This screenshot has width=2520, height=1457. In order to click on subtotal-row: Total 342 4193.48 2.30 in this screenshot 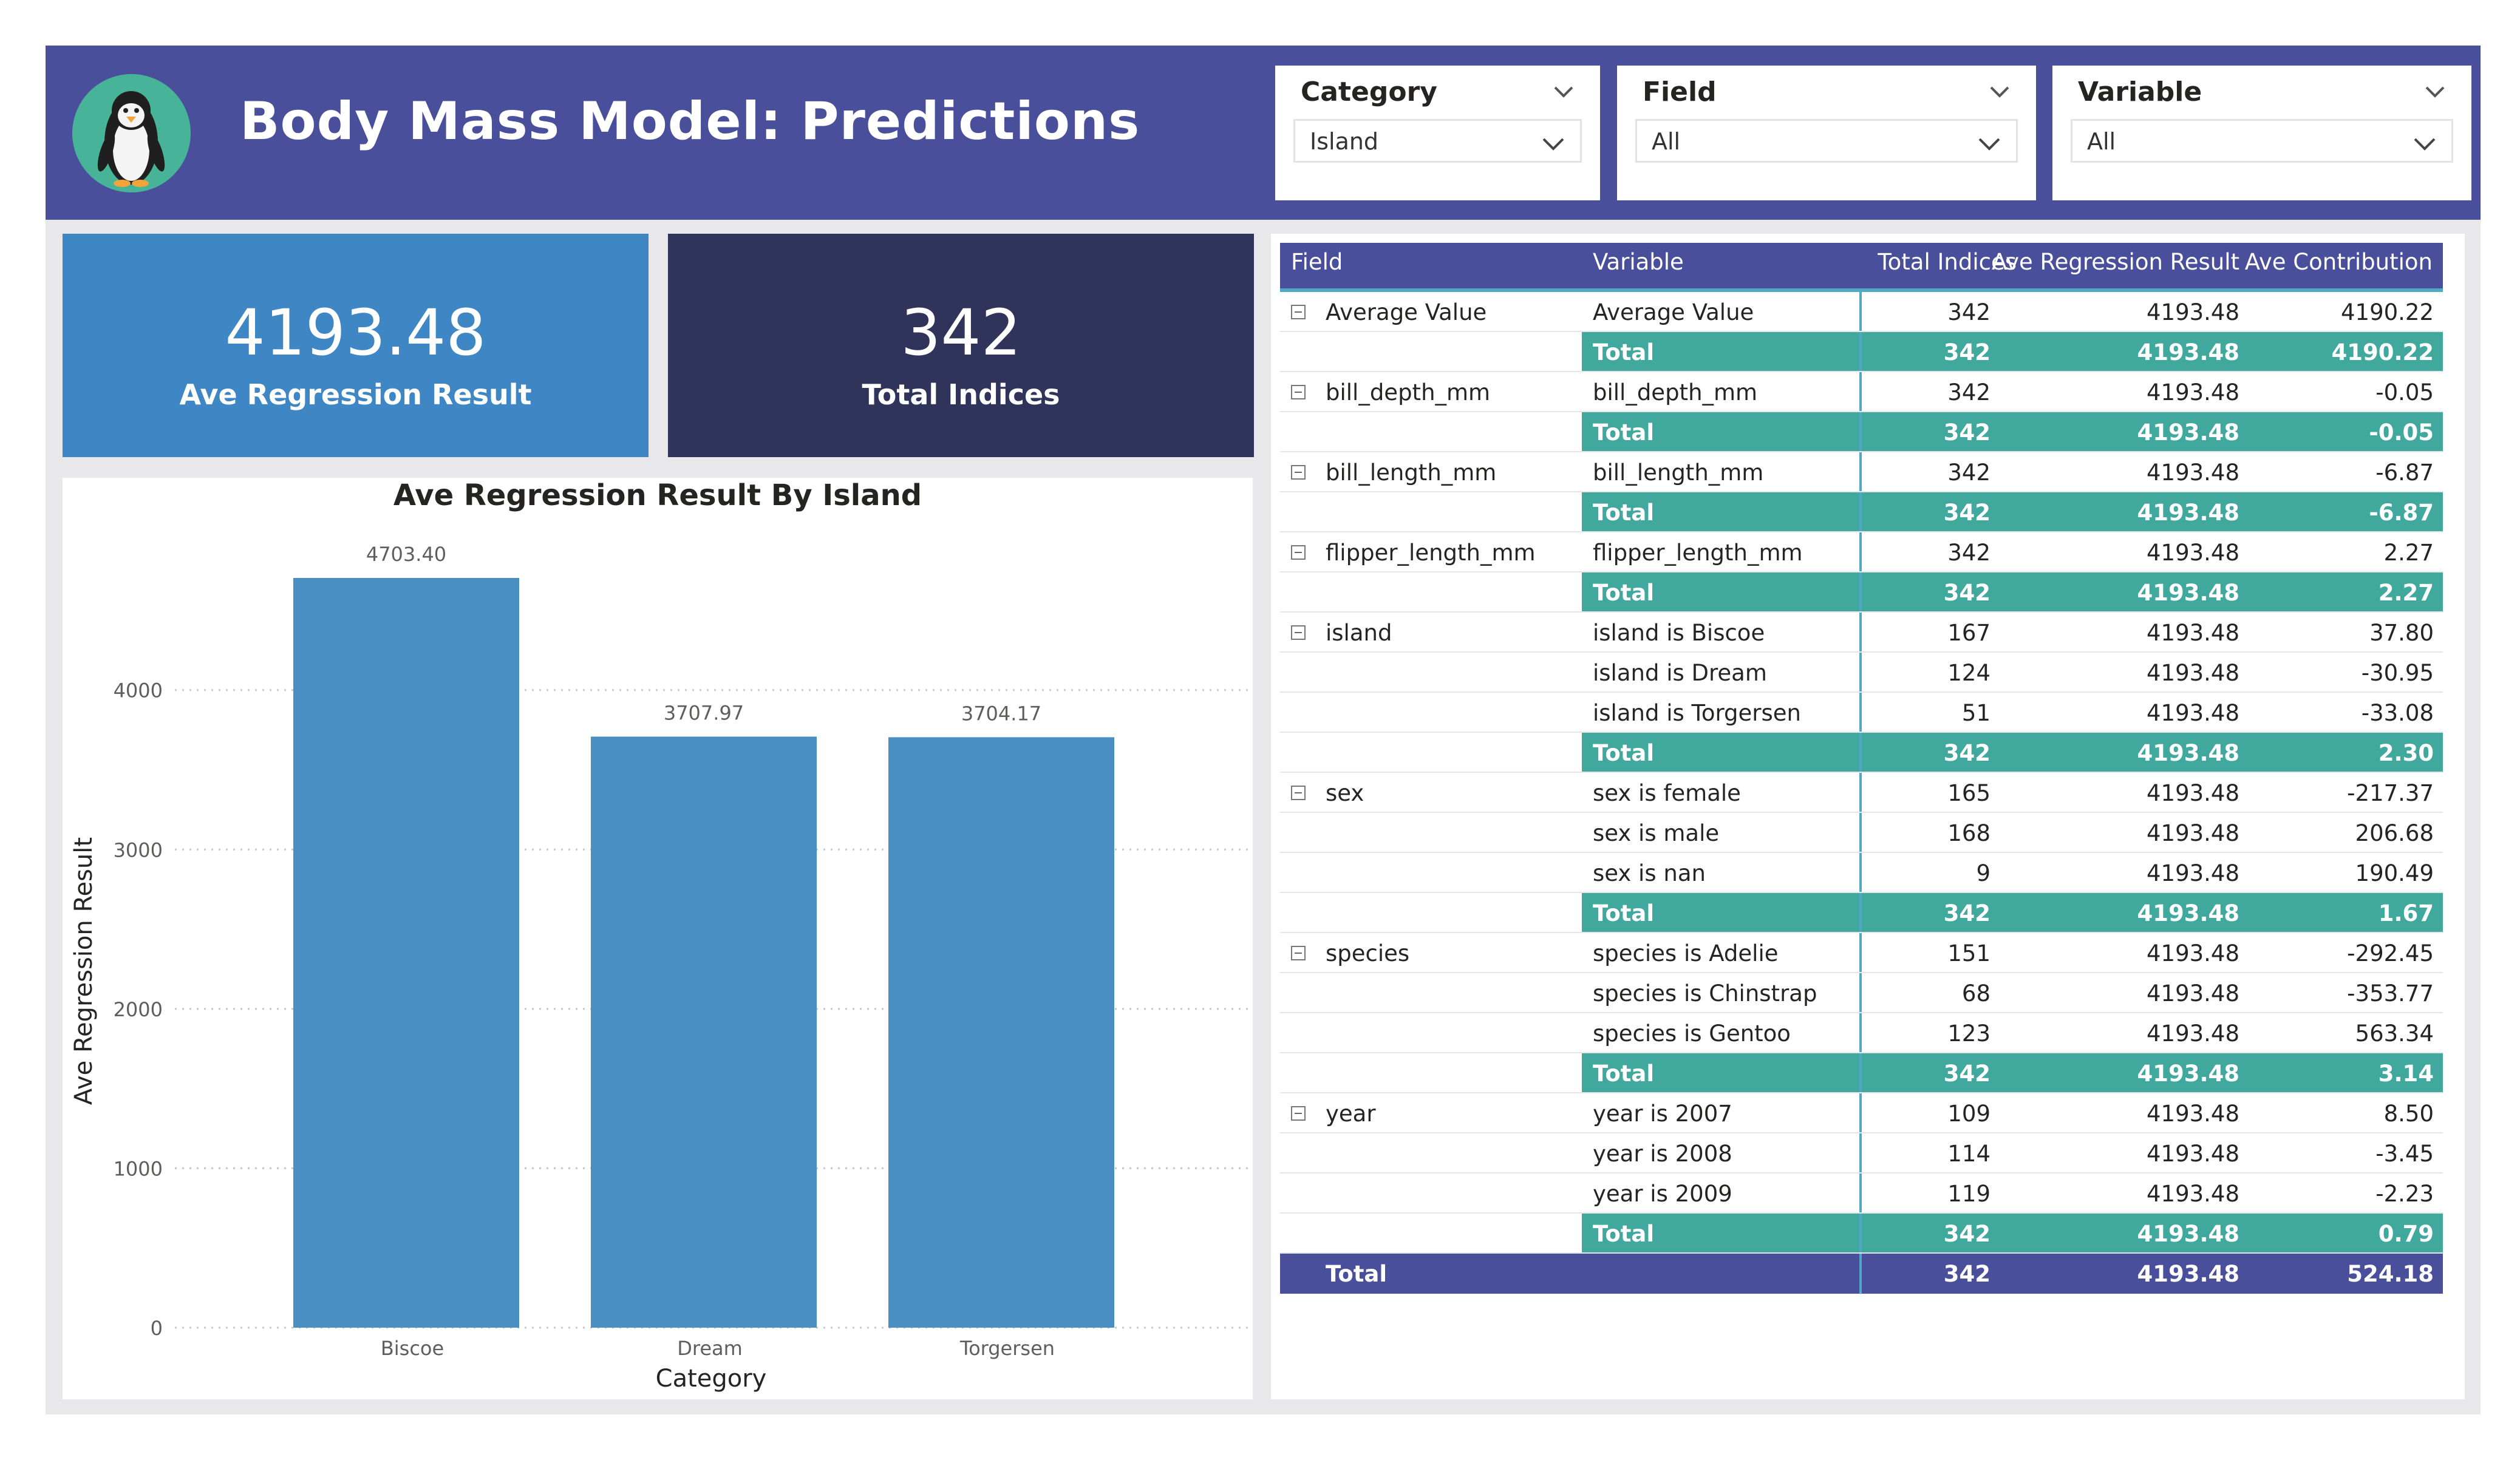, I will do `click(1861, 753)`.